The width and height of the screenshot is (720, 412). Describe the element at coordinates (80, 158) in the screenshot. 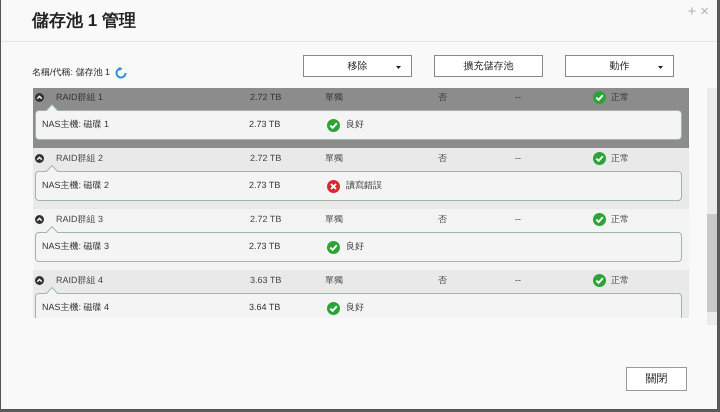

I see `group-name: RAID群組 2` at that location.